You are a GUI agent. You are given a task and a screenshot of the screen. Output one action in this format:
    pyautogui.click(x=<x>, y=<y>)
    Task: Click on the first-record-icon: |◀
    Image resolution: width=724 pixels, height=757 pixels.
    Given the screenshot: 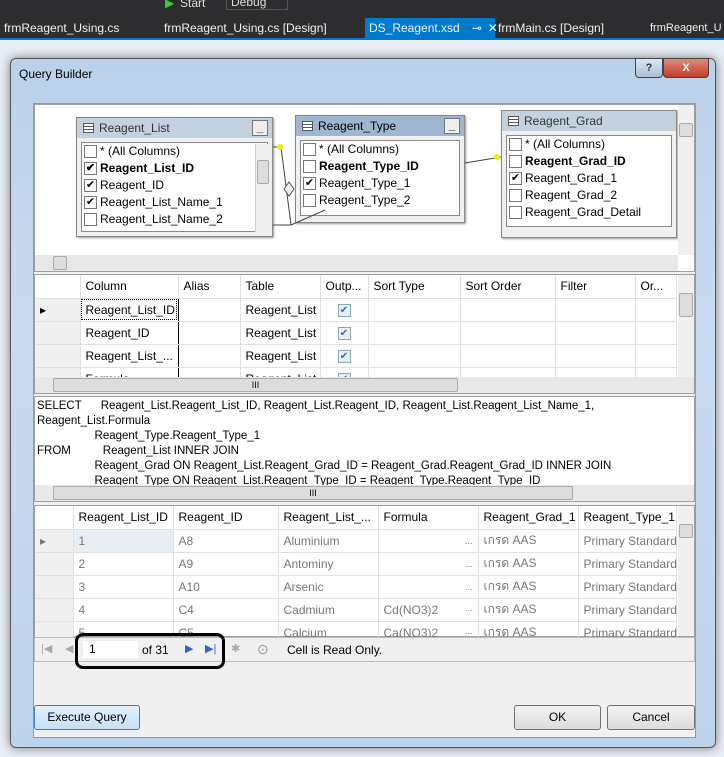 What is the action you would take?
    pyautogui.click(x=46, y=648)
    